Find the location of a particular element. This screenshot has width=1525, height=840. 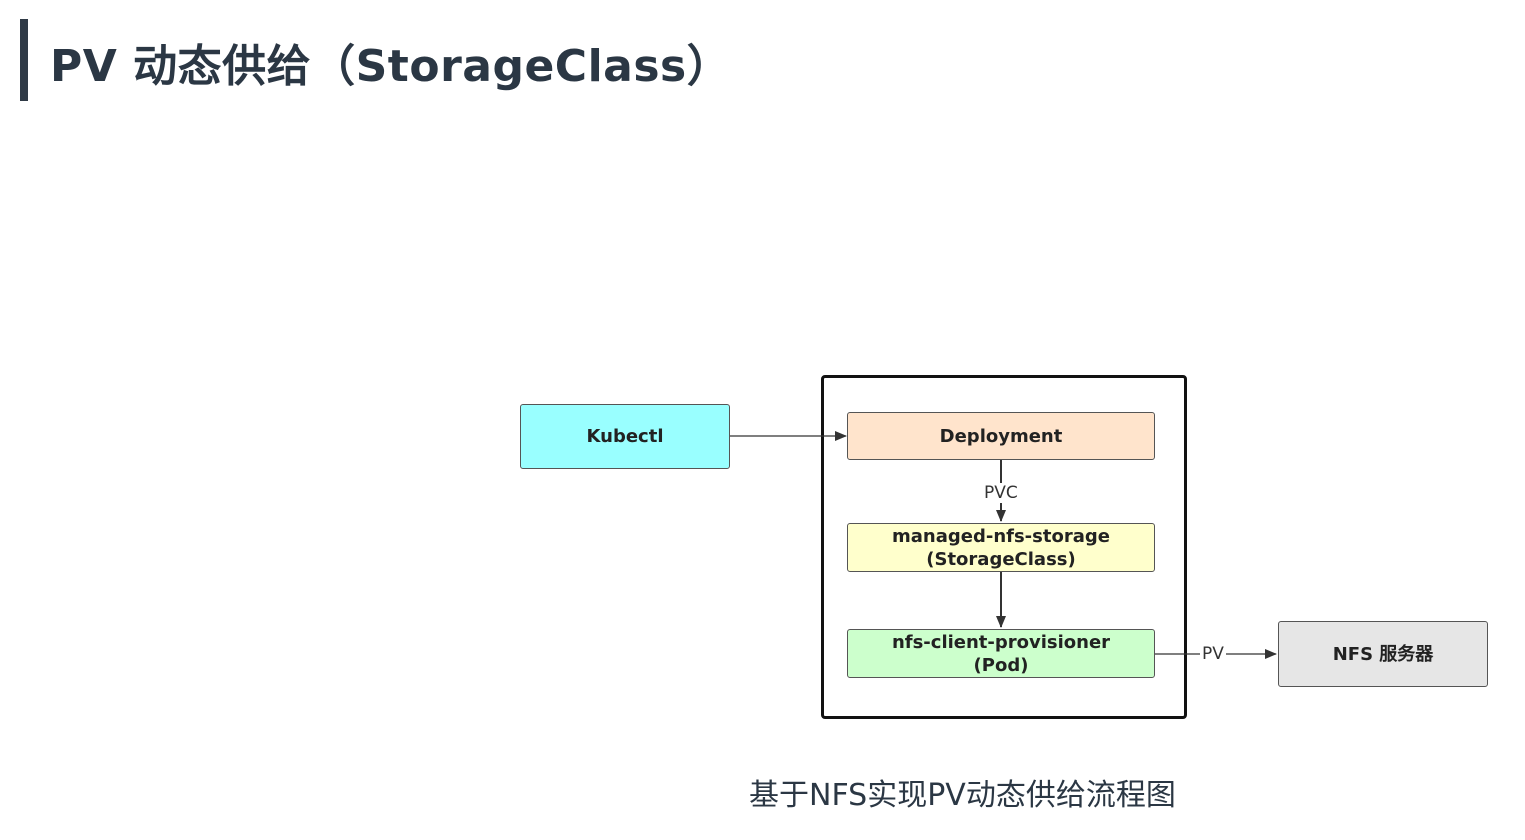

deployment-node: Deployment is located at coordinates (1001, 436).